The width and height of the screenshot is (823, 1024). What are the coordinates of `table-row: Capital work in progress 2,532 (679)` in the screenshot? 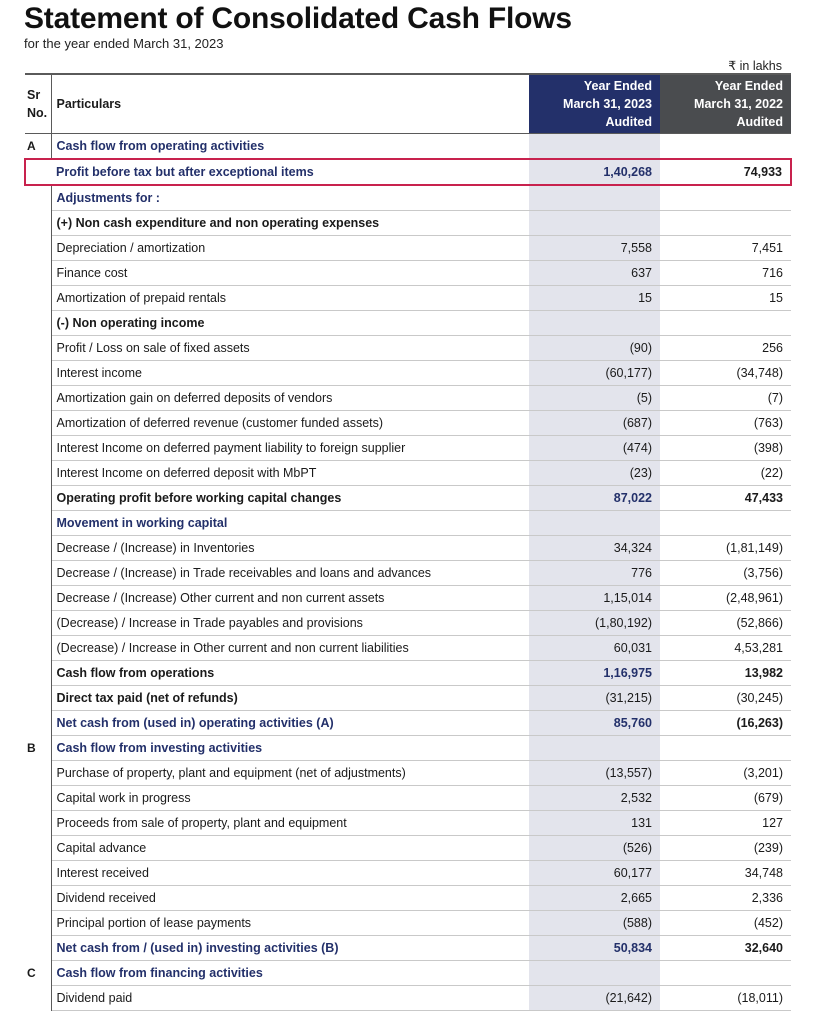 It's located at (408, 798).